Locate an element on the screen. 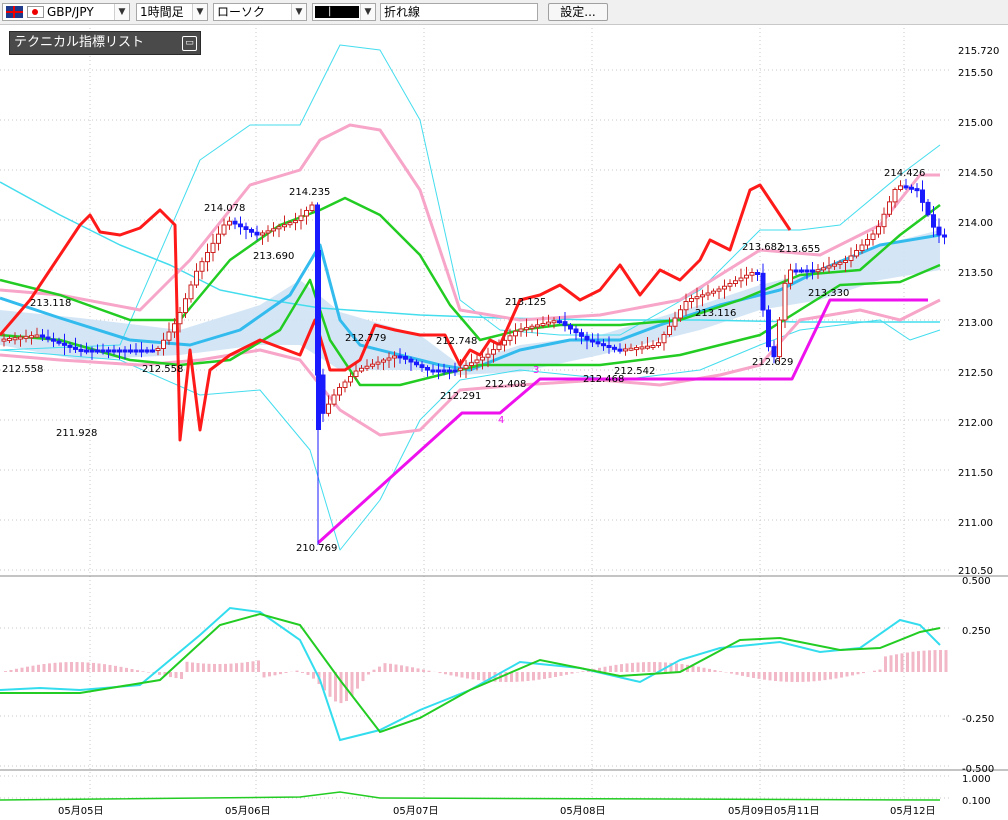 The image size is (1008, 820). date-axis-label: 05月06日 is located at coordinates (247, 811).